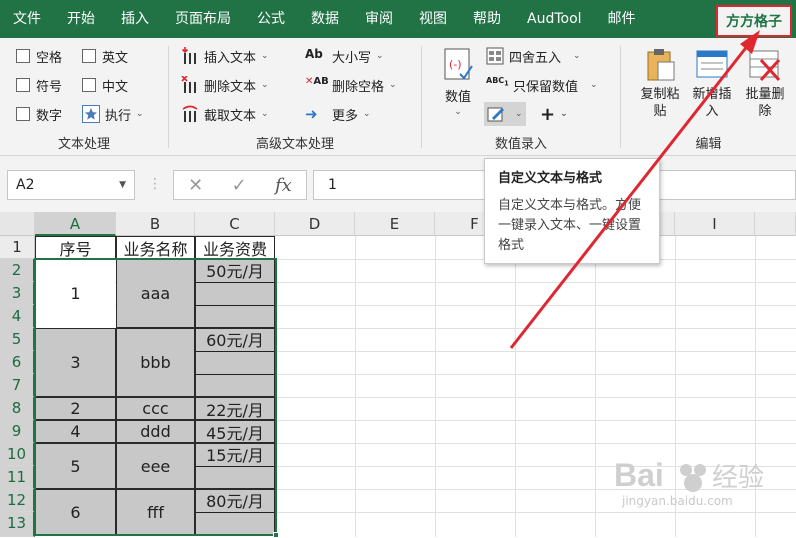 Image resolution: width=796 pixels, height=538 pixels. I want to click on baidu-logo-icon: Bai 经验, so click(689, 475).